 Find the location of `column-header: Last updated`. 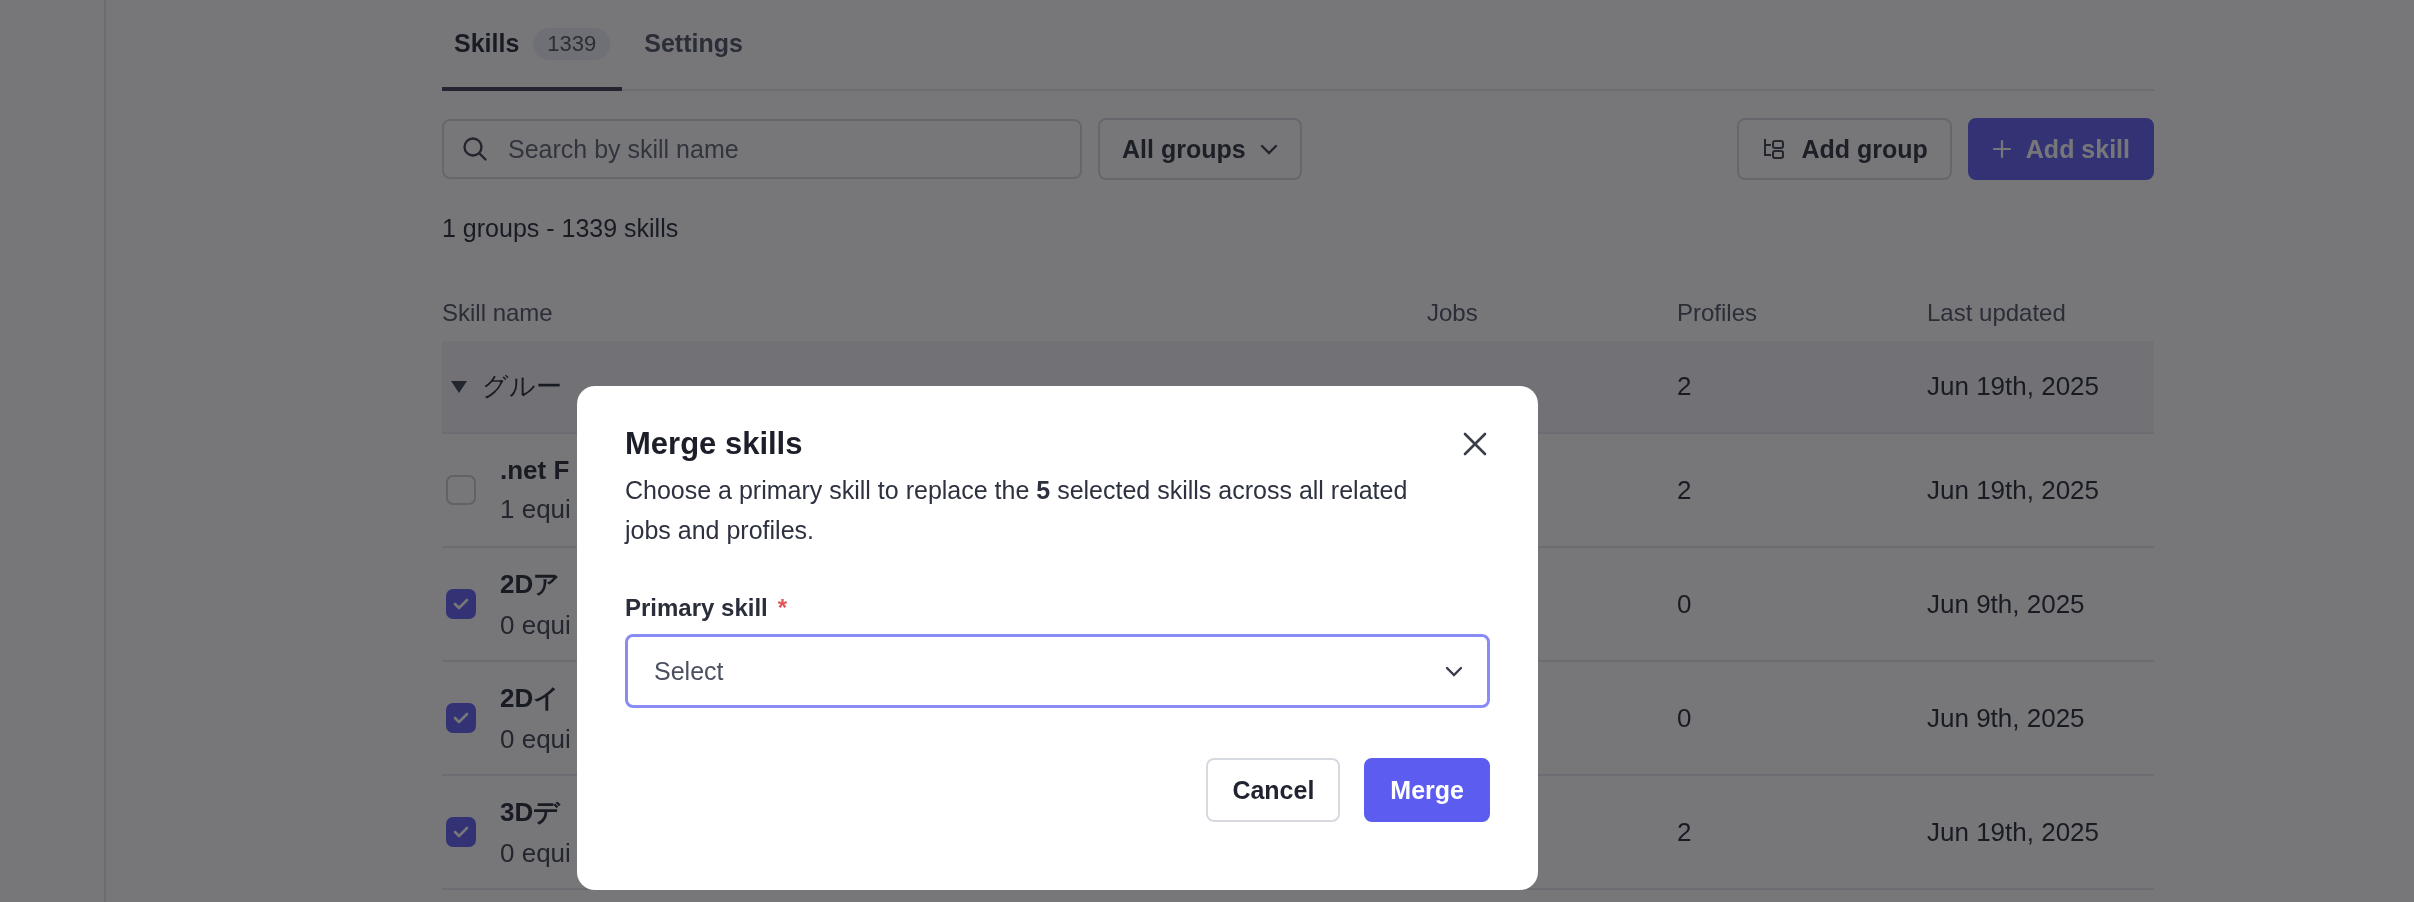

column-header: Last updated is located at coordinates (1997, 313).